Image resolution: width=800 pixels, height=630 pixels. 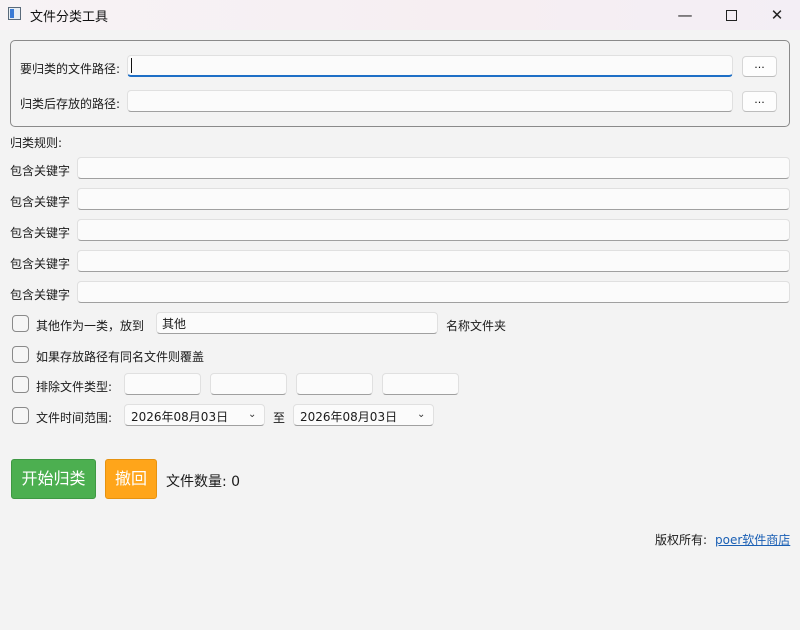 What do you see at coordinates (74, 418) in the screenshot?
I see `time-range-label: 文件时间范围:` at bounding box center [74, 418].